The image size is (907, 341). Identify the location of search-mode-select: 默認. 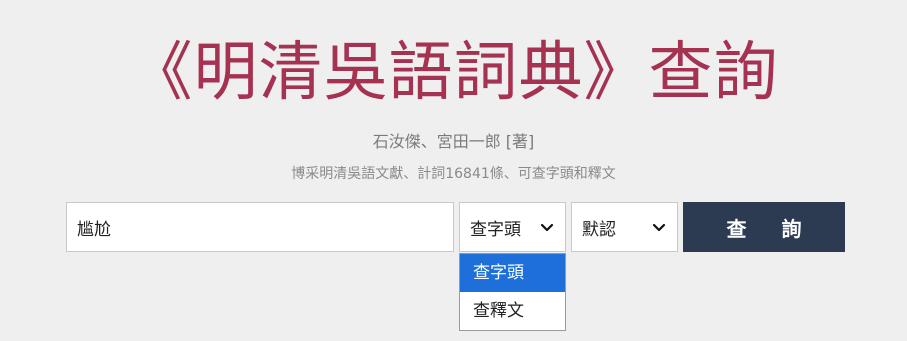
(624, 227).